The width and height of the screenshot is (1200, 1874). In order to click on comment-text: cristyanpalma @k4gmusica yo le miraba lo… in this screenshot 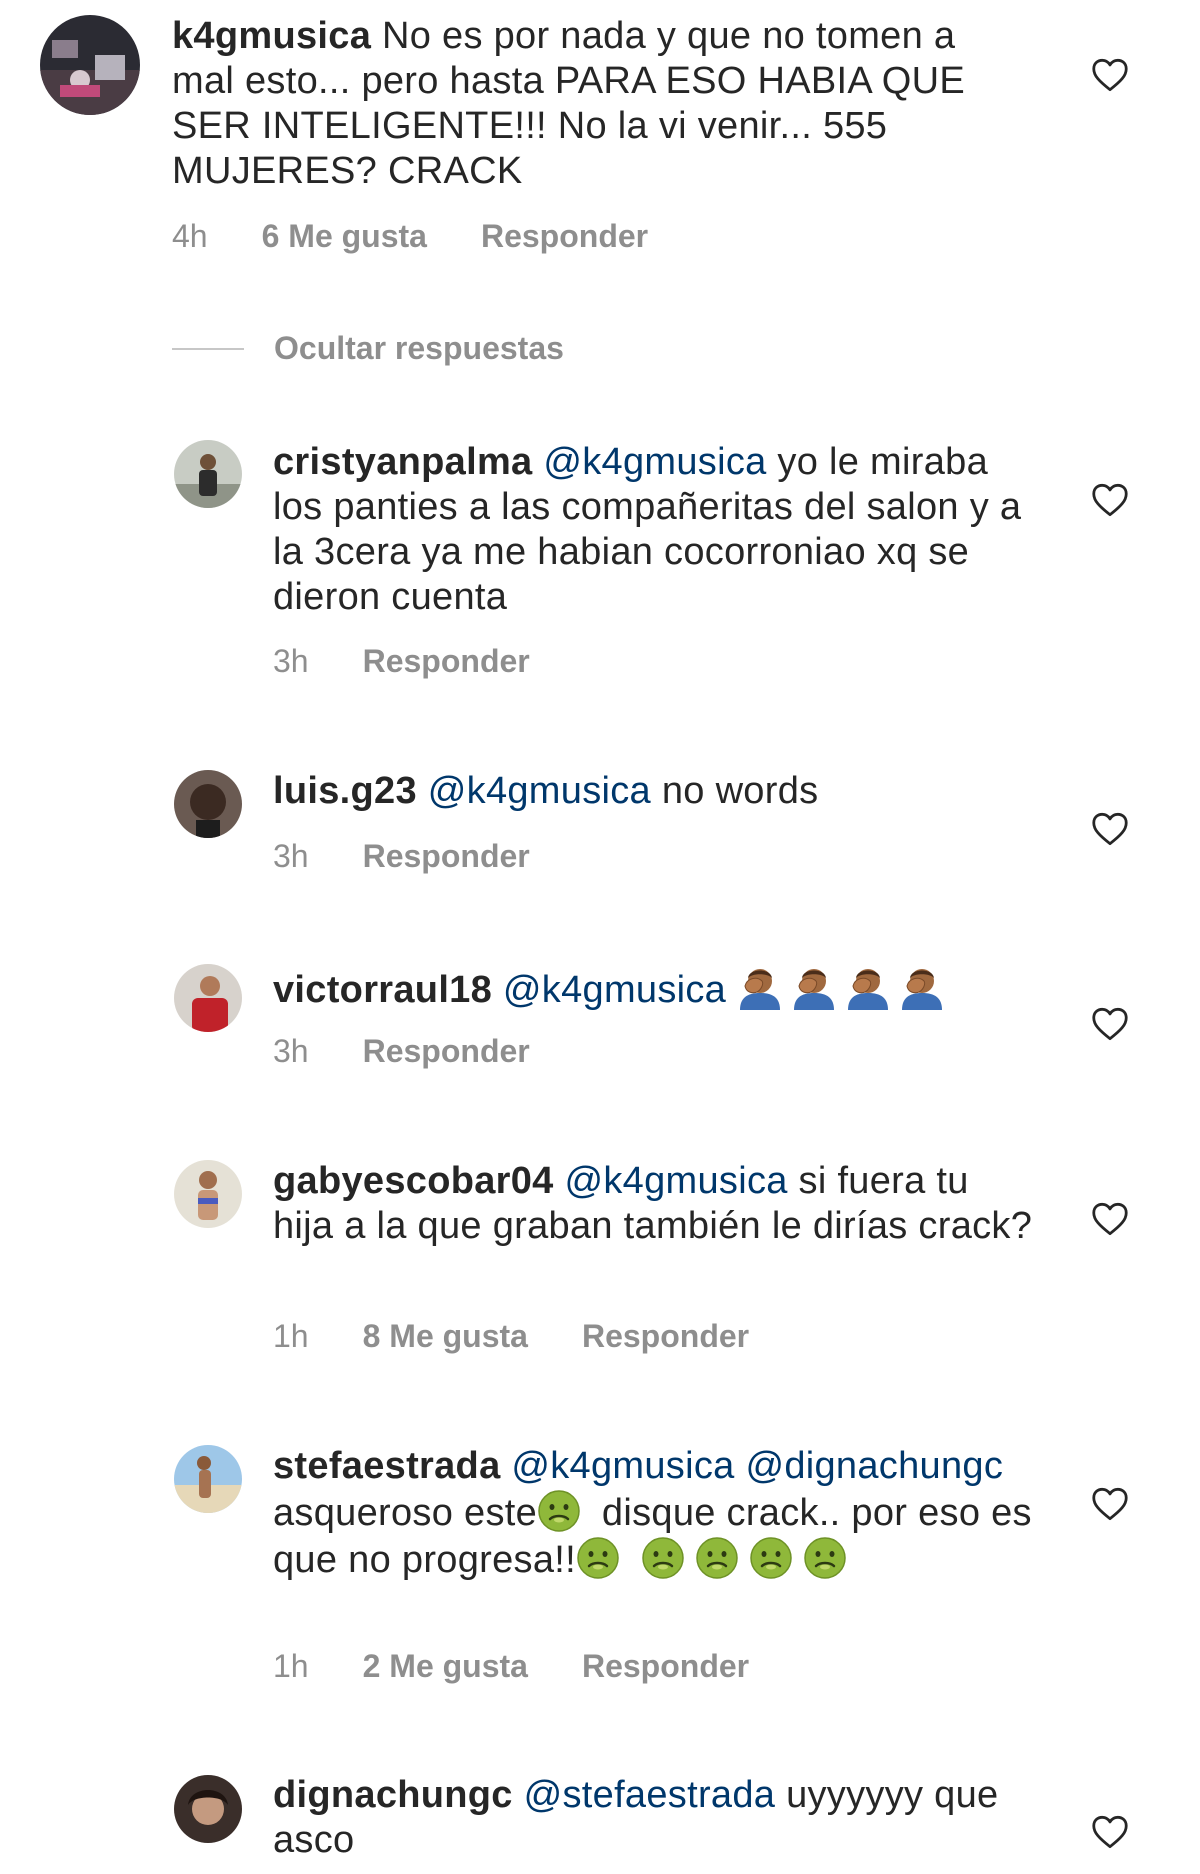, I will do `click(653, 530)`.